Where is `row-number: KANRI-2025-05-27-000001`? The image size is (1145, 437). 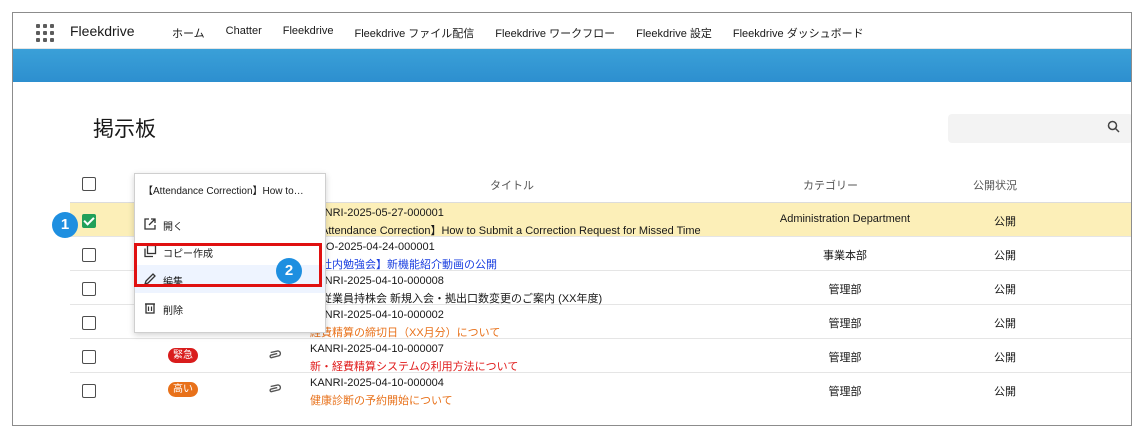
row-number: KANRI-2025-05-27-000001 is located at coordinates (377, 213).